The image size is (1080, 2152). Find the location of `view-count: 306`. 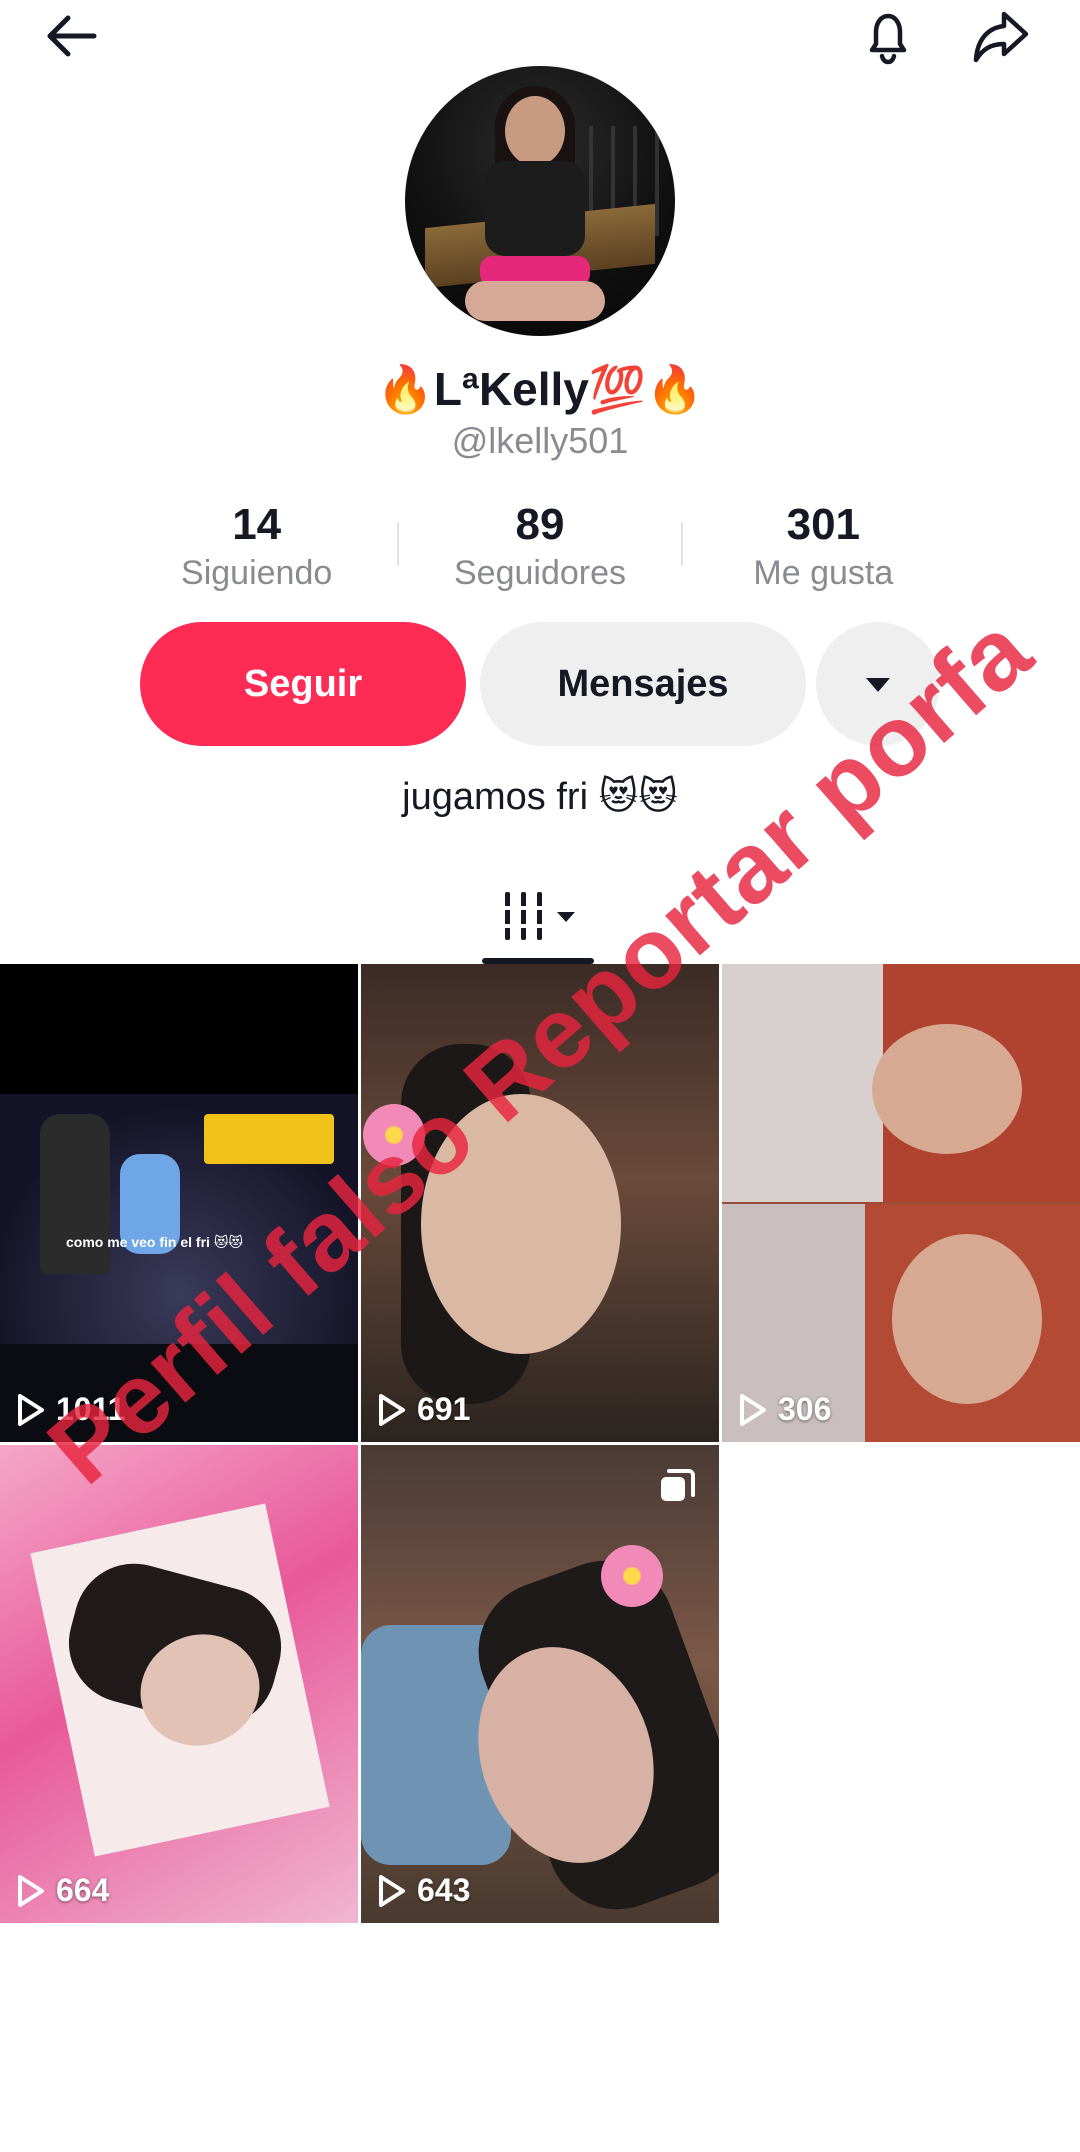

view-count: 306 is located at coordinates (784, 1409).